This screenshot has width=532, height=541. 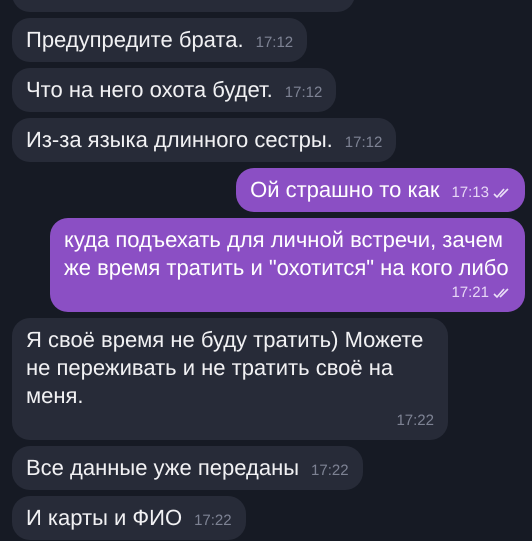 What do you see at coordinates (225, 368) in the screenshot?
I see `message-text: Я своё время не буду тратить) Можете не переживать и не тратить своё на меня.` at bounding box center [225, 368].